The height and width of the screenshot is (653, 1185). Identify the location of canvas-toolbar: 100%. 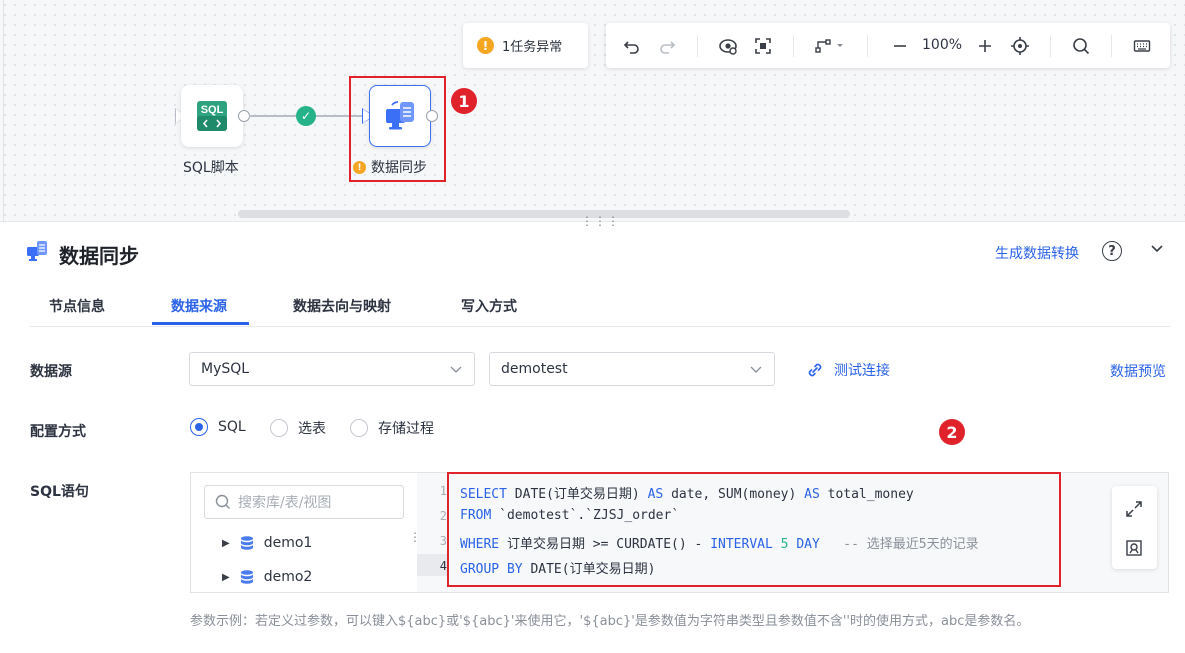
(888, 45).